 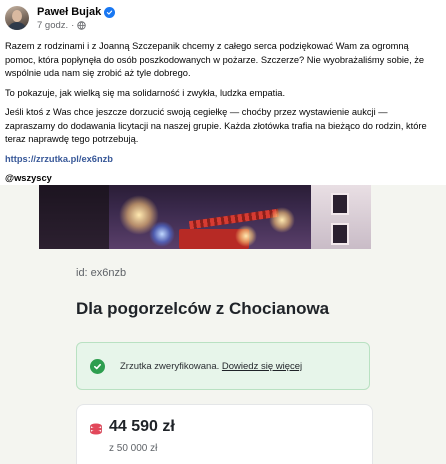 I want to click on fundraiser-id: id: ex6nzb, so click(x=101, y=273).